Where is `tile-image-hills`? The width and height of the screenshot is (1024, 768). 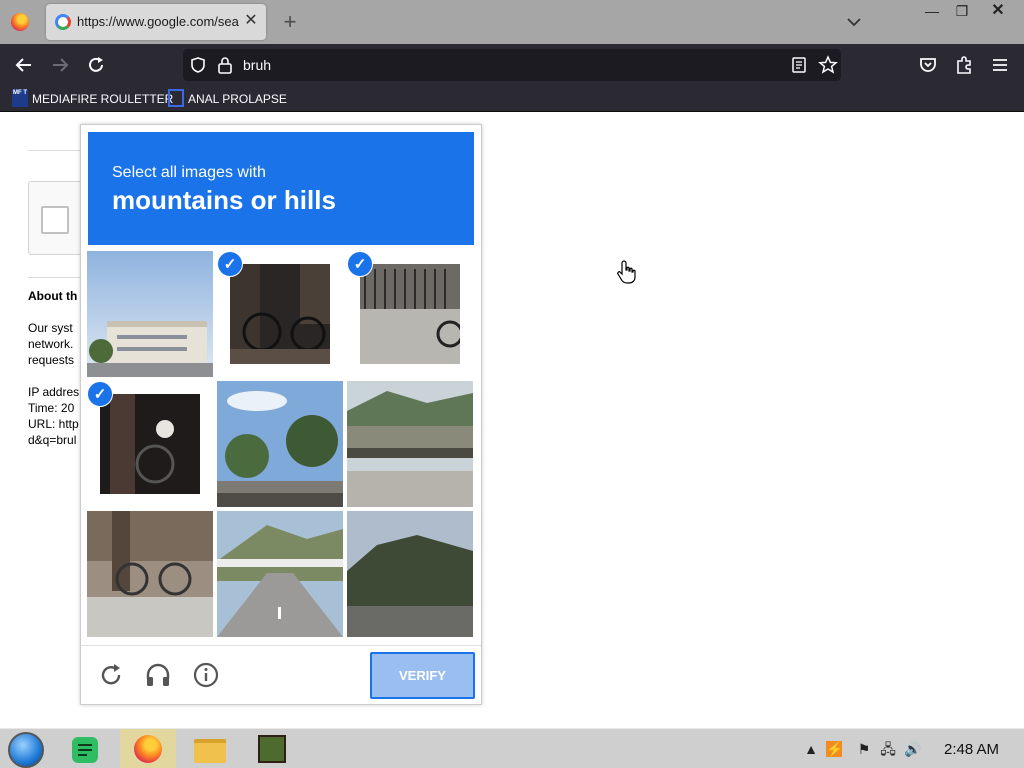
tile-image-hills is located at coordinates (410, 574).